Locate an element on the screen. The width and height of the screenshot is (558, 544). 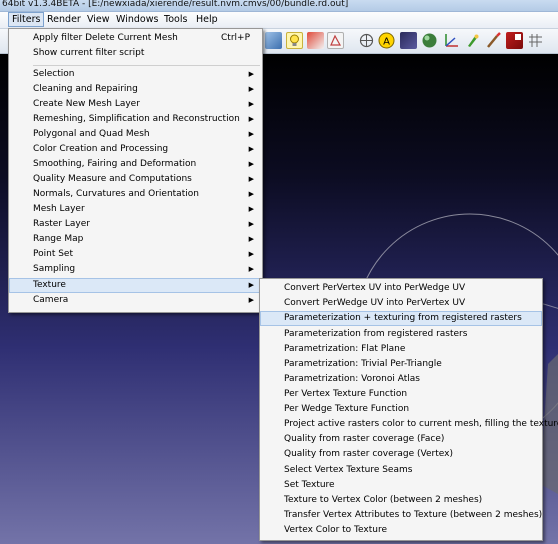
menu-item-label: Parametrization: Voronoi Atlas is located at coordinates (352, 379).